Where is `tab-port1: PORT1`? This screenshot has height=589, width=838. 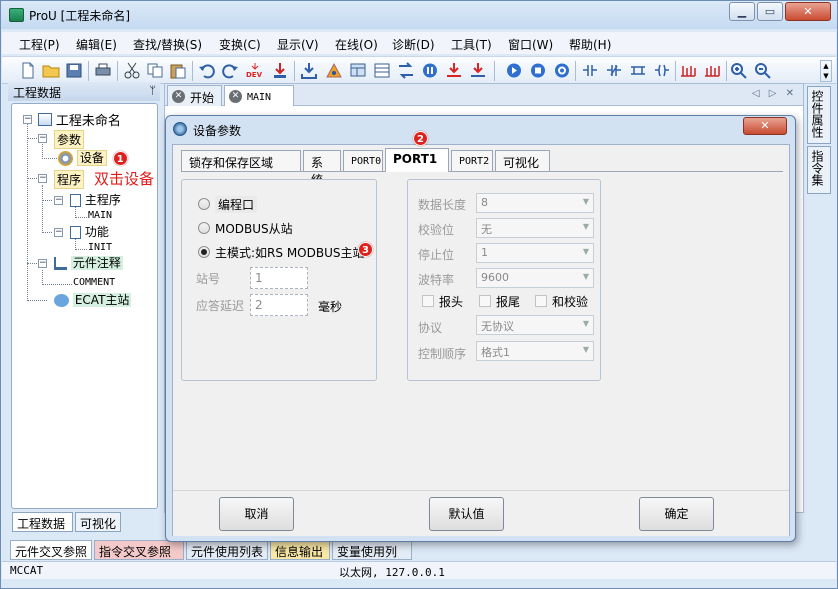
tab-port1: PORT1 is located at coordinates (417, 160).